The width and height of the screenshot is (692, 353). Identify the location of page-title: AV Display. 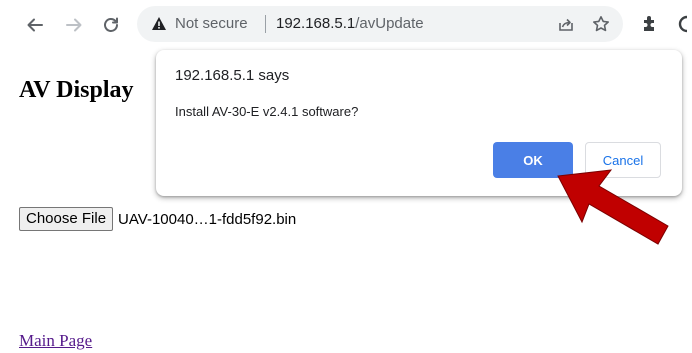
(76, 90).